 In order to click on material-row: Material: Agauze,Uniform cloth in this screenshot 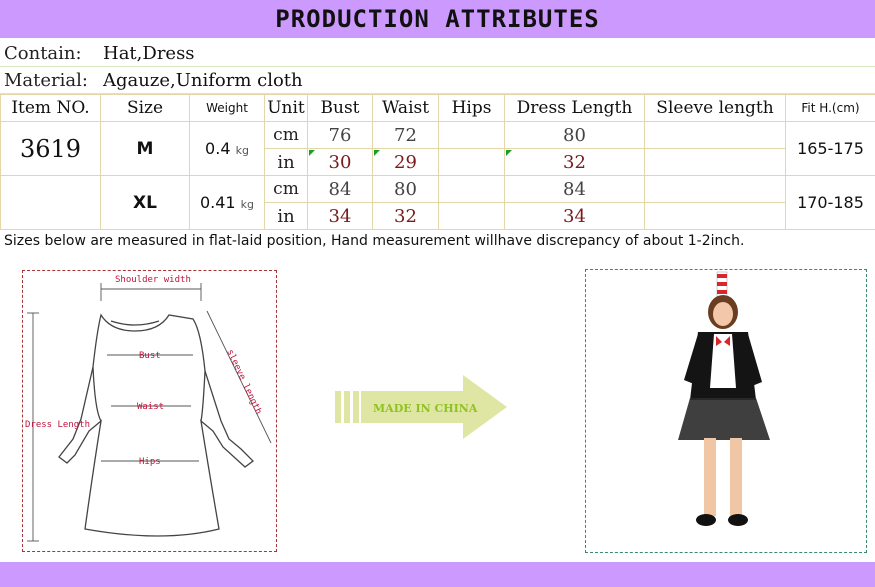, I will do `click(437, 80)`.